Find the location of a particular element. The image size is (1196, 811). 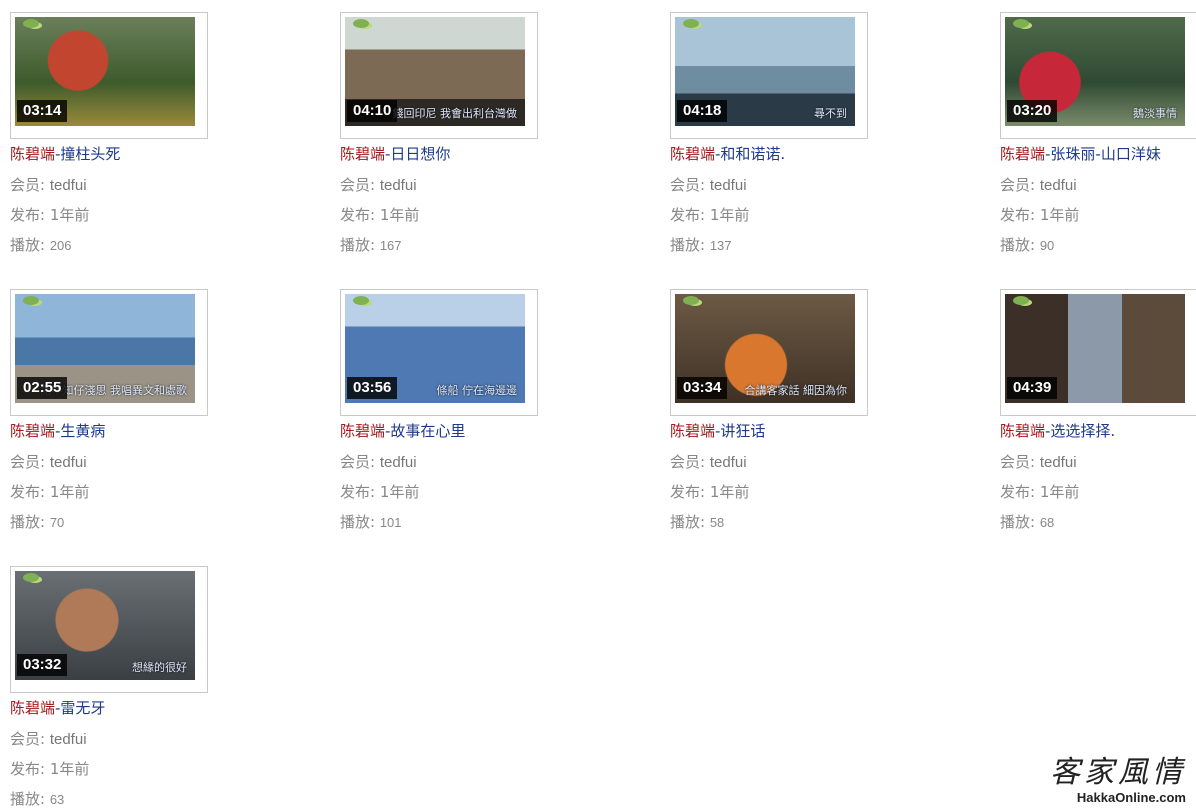

video-title-link: 陈碧端-张珠丽-山口洋妹 is located at coordinates (1080, 153).